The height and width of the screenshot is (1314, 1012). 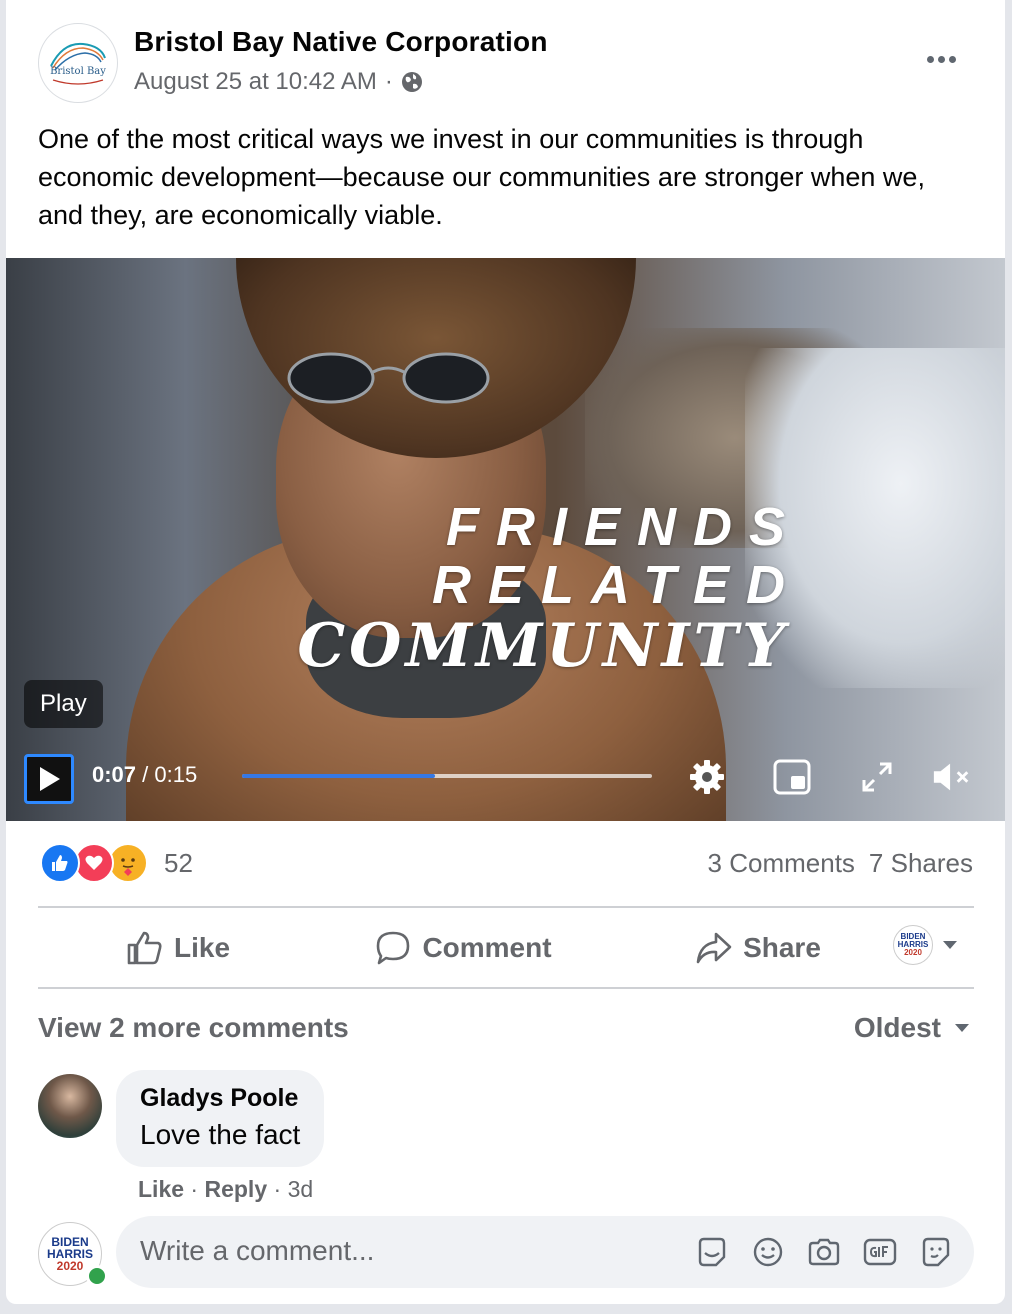 I want to click on view-more-comments-link: View 2 more comments, so click(x=193, y=1028).